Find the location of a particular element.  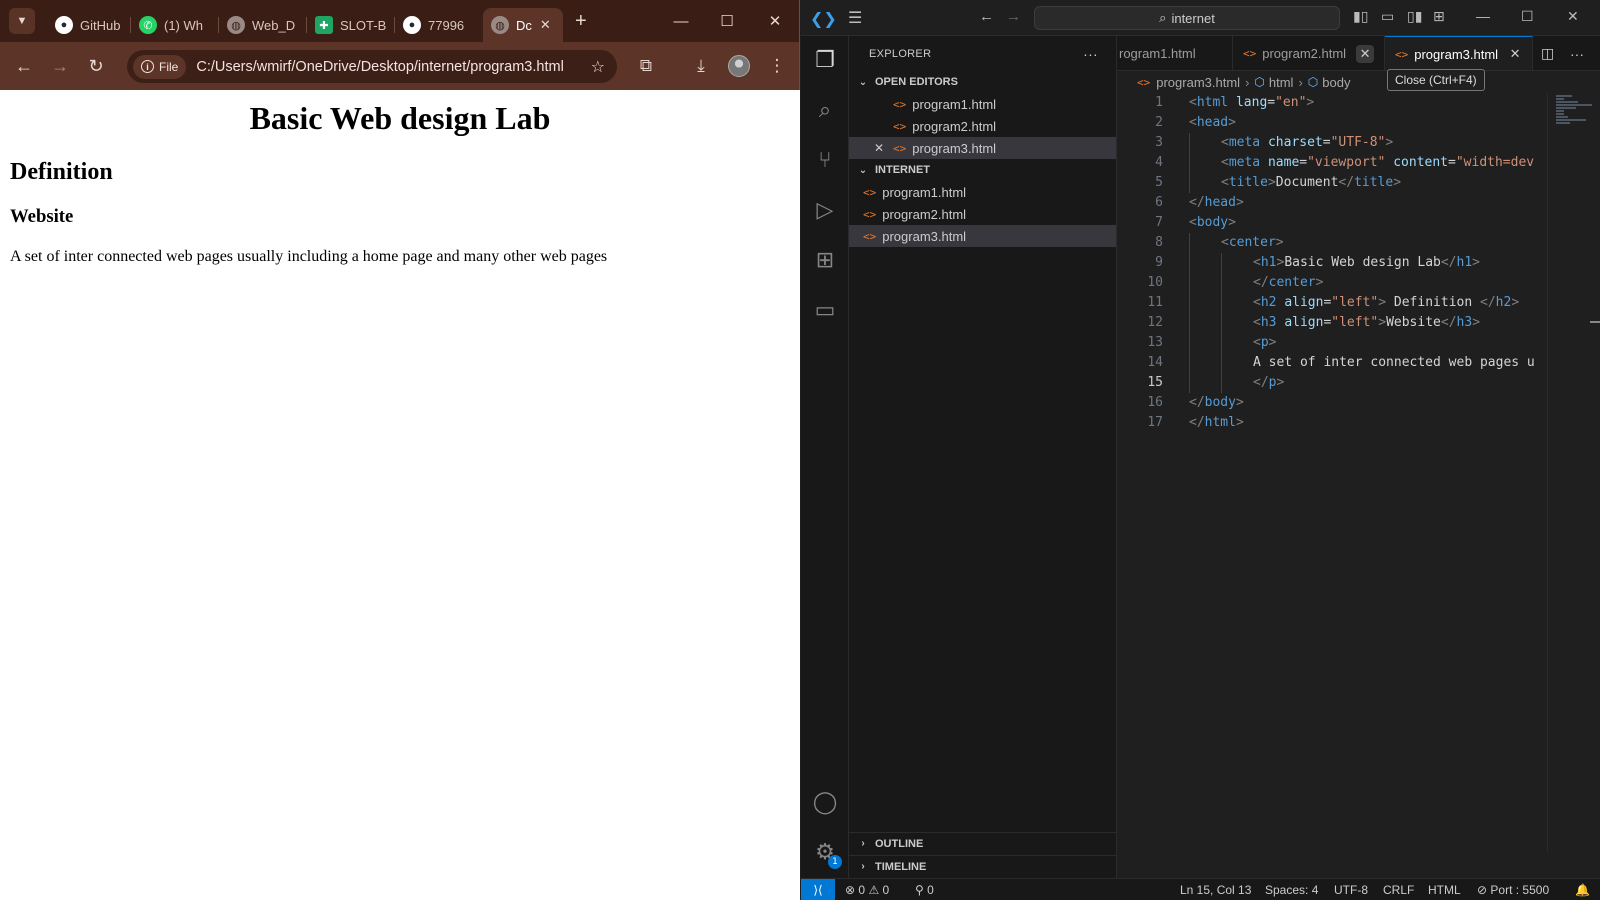

internet-folder-section: ⌄ INTERNET is located at coordinates (982, 170).